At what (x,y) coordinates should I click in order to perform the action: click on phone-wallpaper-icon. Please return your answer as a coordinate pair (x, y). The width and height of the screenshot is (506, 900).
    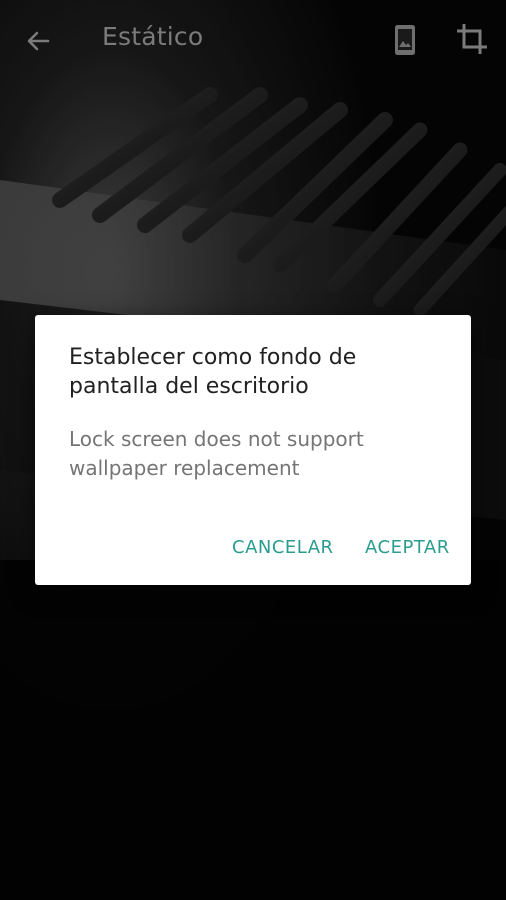
    Looking at the image, I should click on (405, 40).